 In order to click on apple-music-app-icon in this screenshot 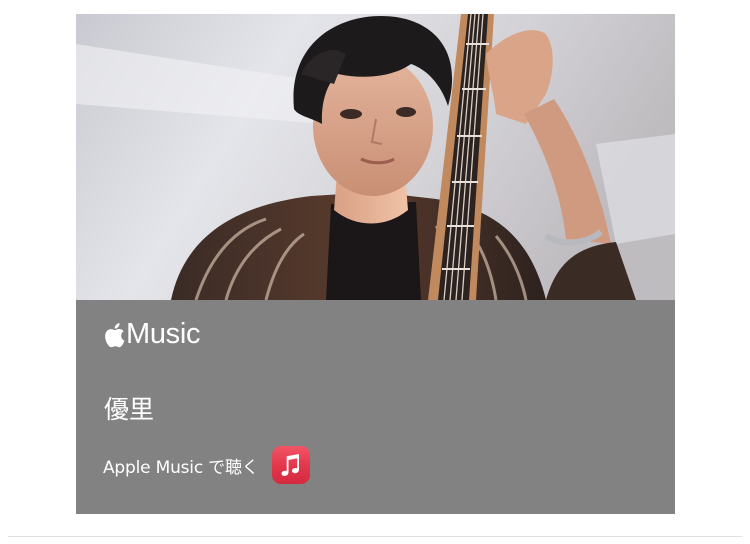, I will do `click(290, 465)`.